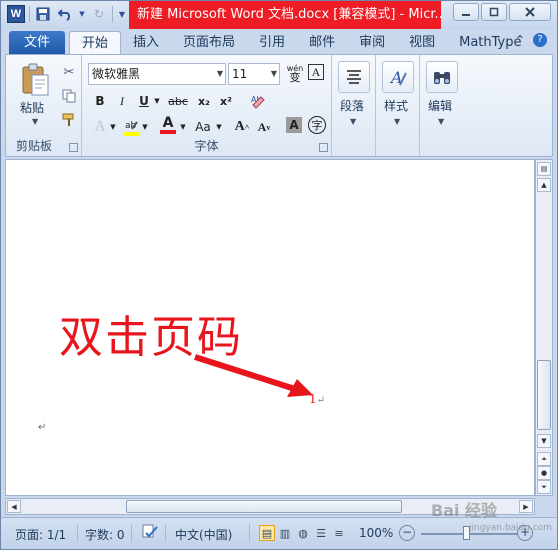 This screenshot has width=558, height=550. Describe the element at coordinates (258, 101) in the screenshot. I see `clear-formatting-icon: Ab` at that location.